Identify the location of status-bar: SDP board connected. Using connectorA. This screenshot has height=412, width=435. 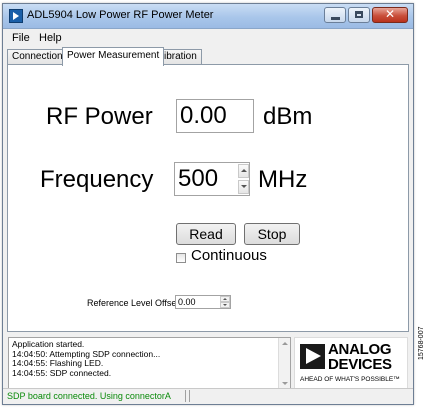
(208, 396).